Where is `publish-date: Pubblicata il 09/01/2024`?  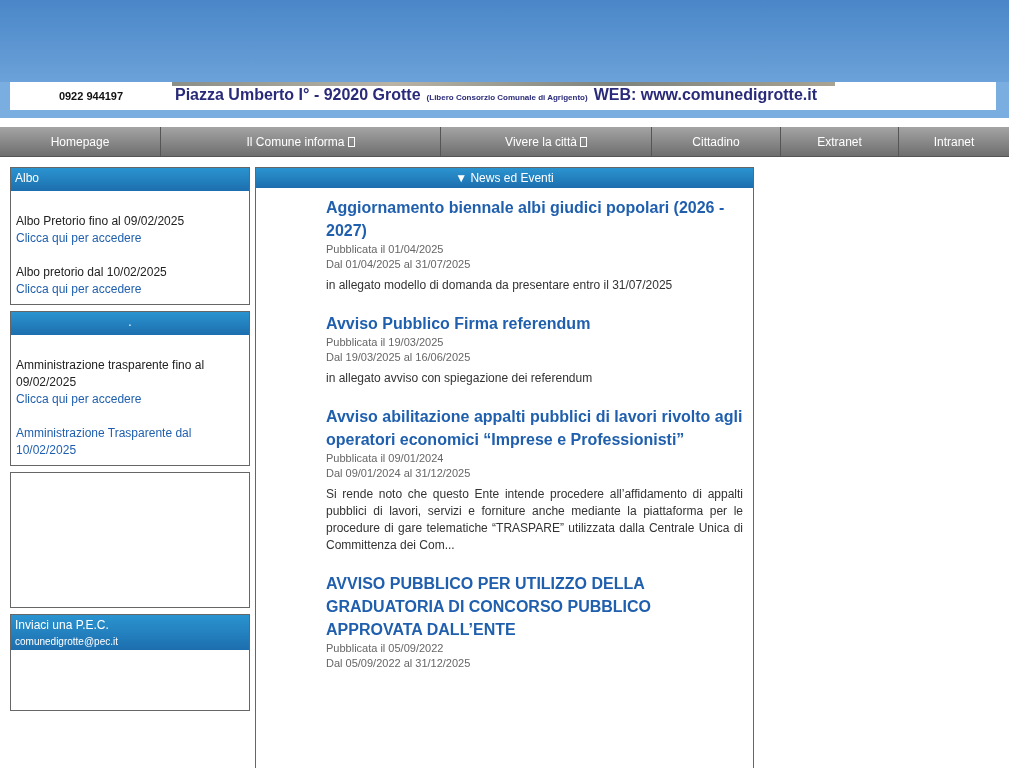
publish-date: Pubblicata il 09/01/2024 is located at coordinates (385, 458).